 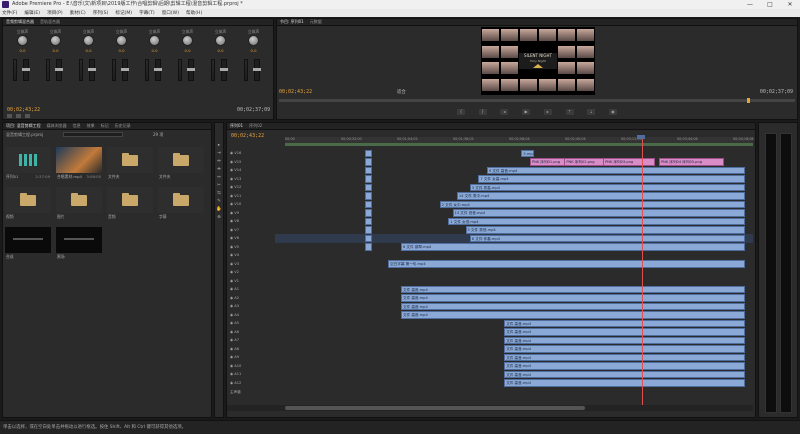 I want to click on playhead-marker-icon, so click(x=748, y=100).